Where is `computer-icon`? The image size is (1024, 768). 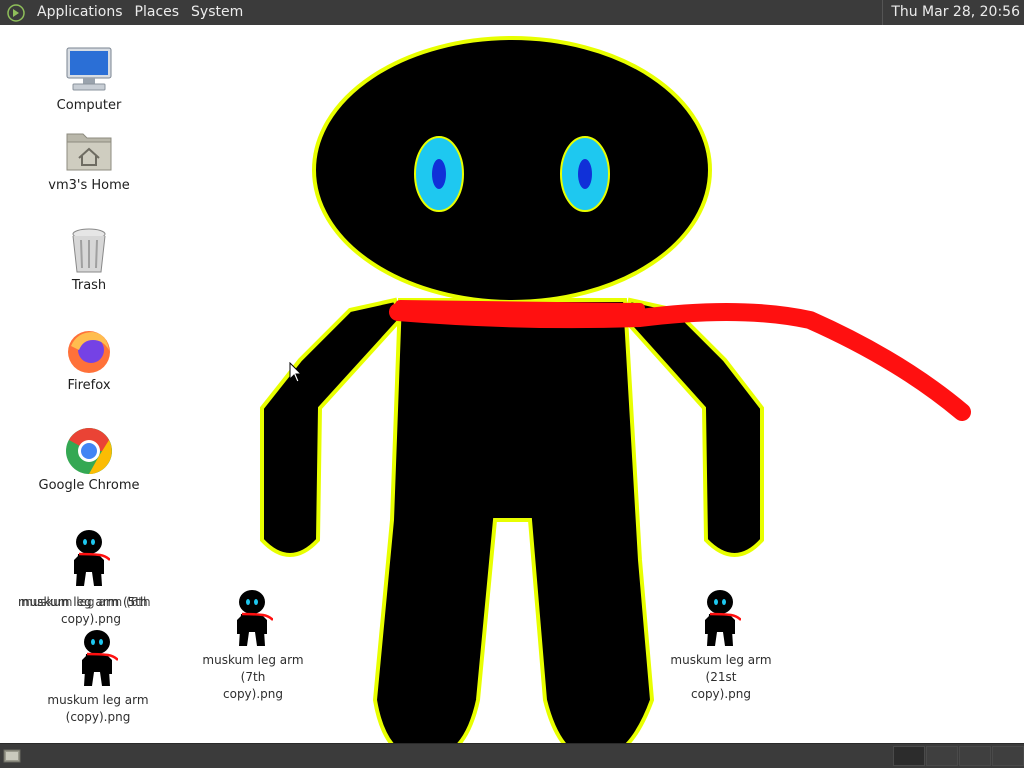 computer-icon is located at coordinates (89, 69).